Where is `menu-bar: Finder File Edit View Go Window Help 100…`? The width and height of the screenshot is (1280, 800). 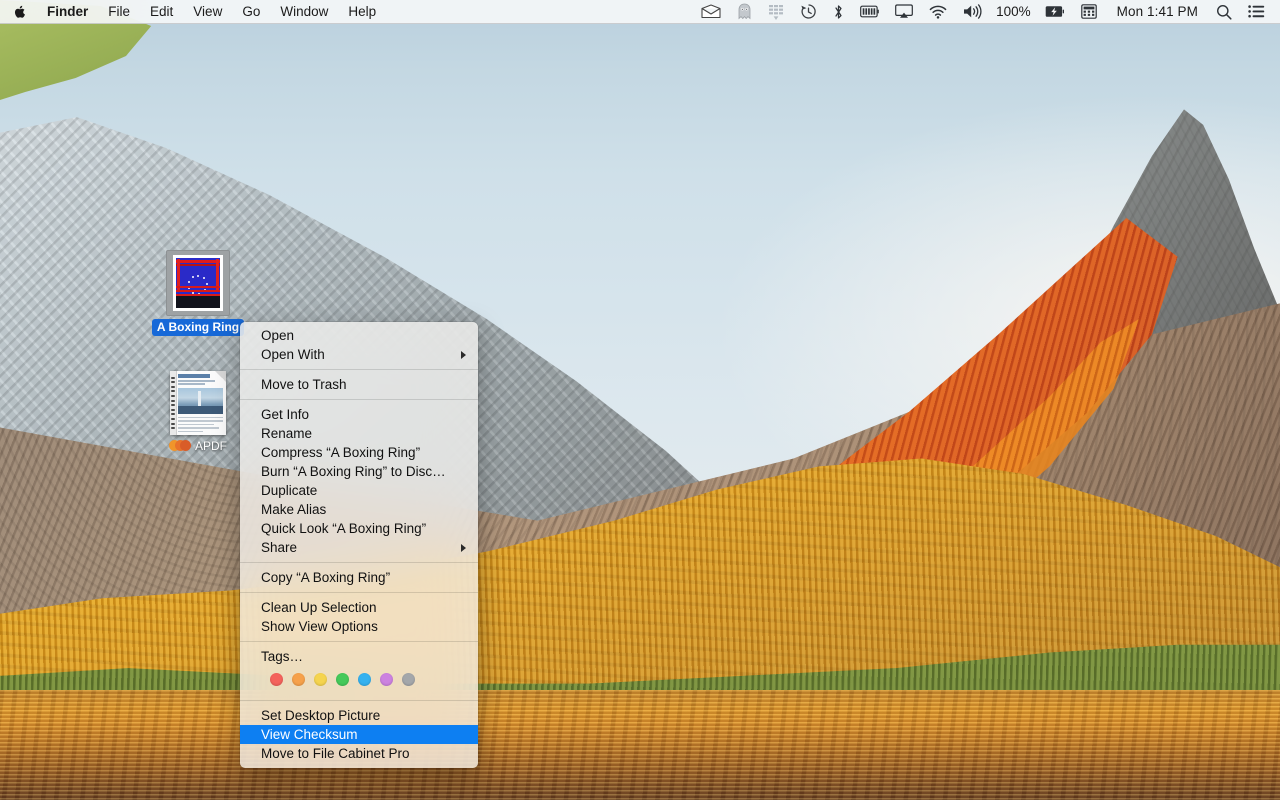
menu-bar: Finder File Edit View Go Window Help 100… is located at coordinates (640, 12).